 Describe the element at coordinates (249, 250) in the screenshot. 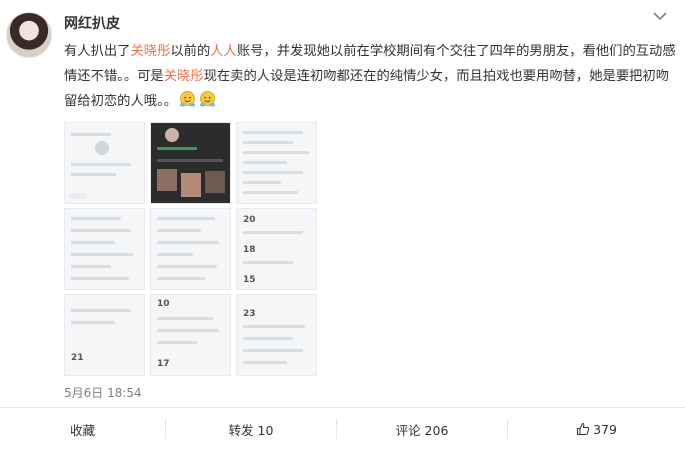

I see `thumb-number: 18` at that location.